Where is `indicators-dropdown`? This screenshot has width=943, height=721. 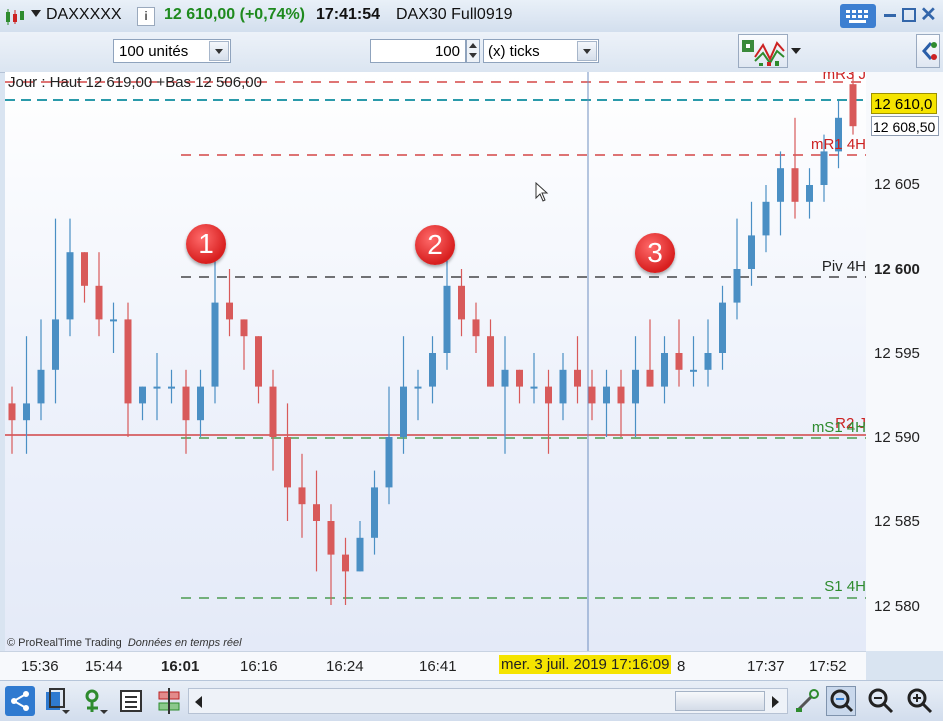 indicators-dropdown is located at coordinates (796, 51).